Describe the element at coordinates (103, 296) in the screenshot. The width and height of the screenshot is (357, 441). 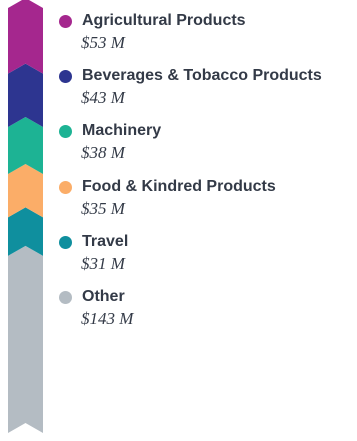
I see `legend-label: Other` at that location.